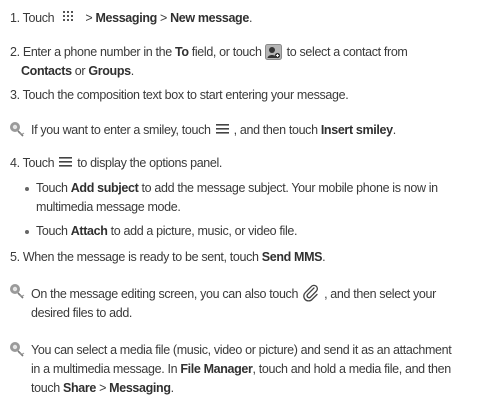 This screenshot has width=504, height=419. I want to click on bullet-2-text: Touch, so click(53, 231).